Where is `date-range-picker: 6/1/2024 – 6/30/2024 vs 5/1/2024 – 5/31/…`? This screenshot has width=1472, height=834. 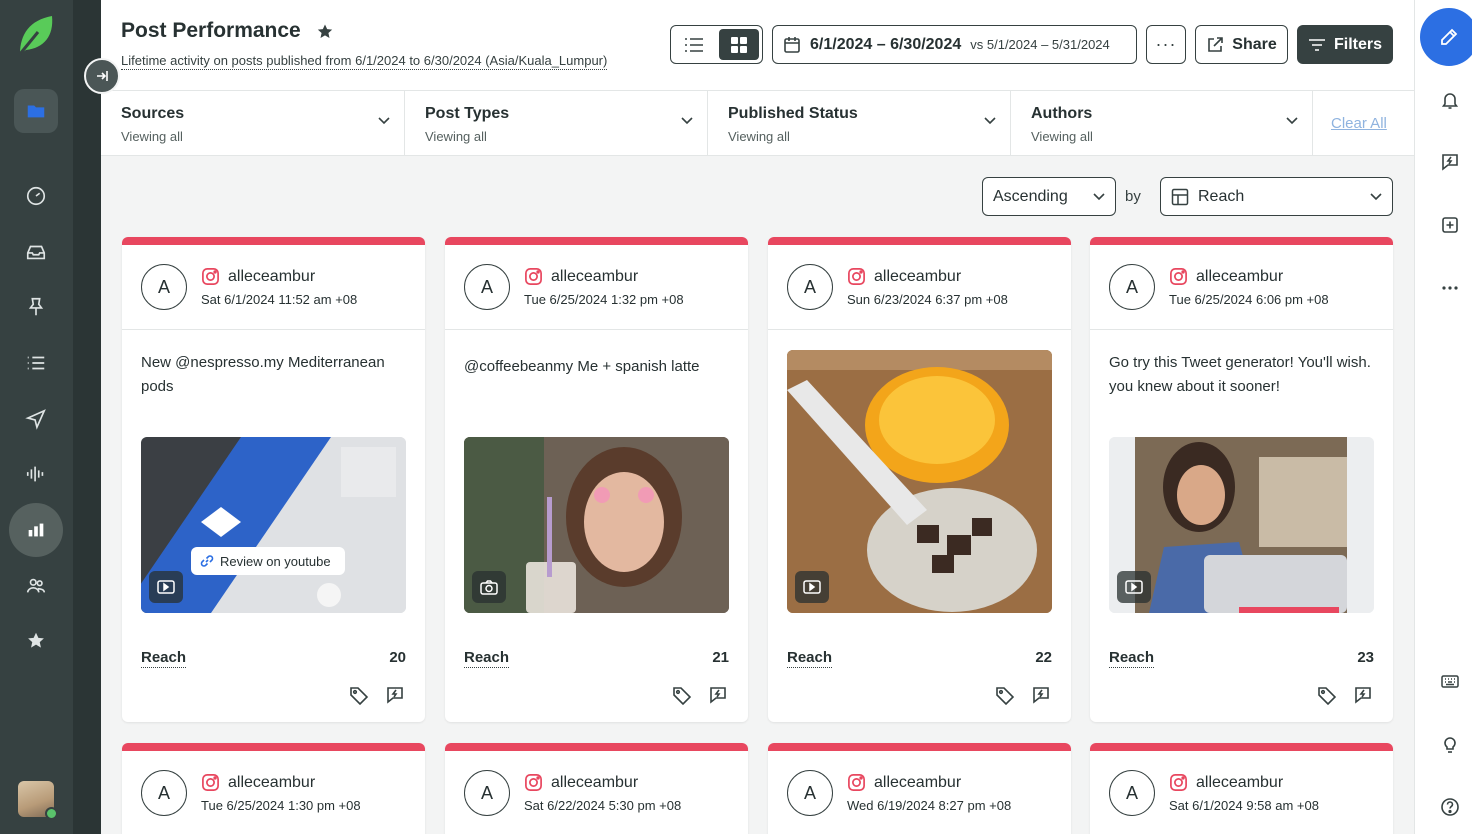 date-range-picker: 6/1/2024 – 6/30/2024 vs 5/1/2024 – 5/31/… is located at coordinates (954, 44).